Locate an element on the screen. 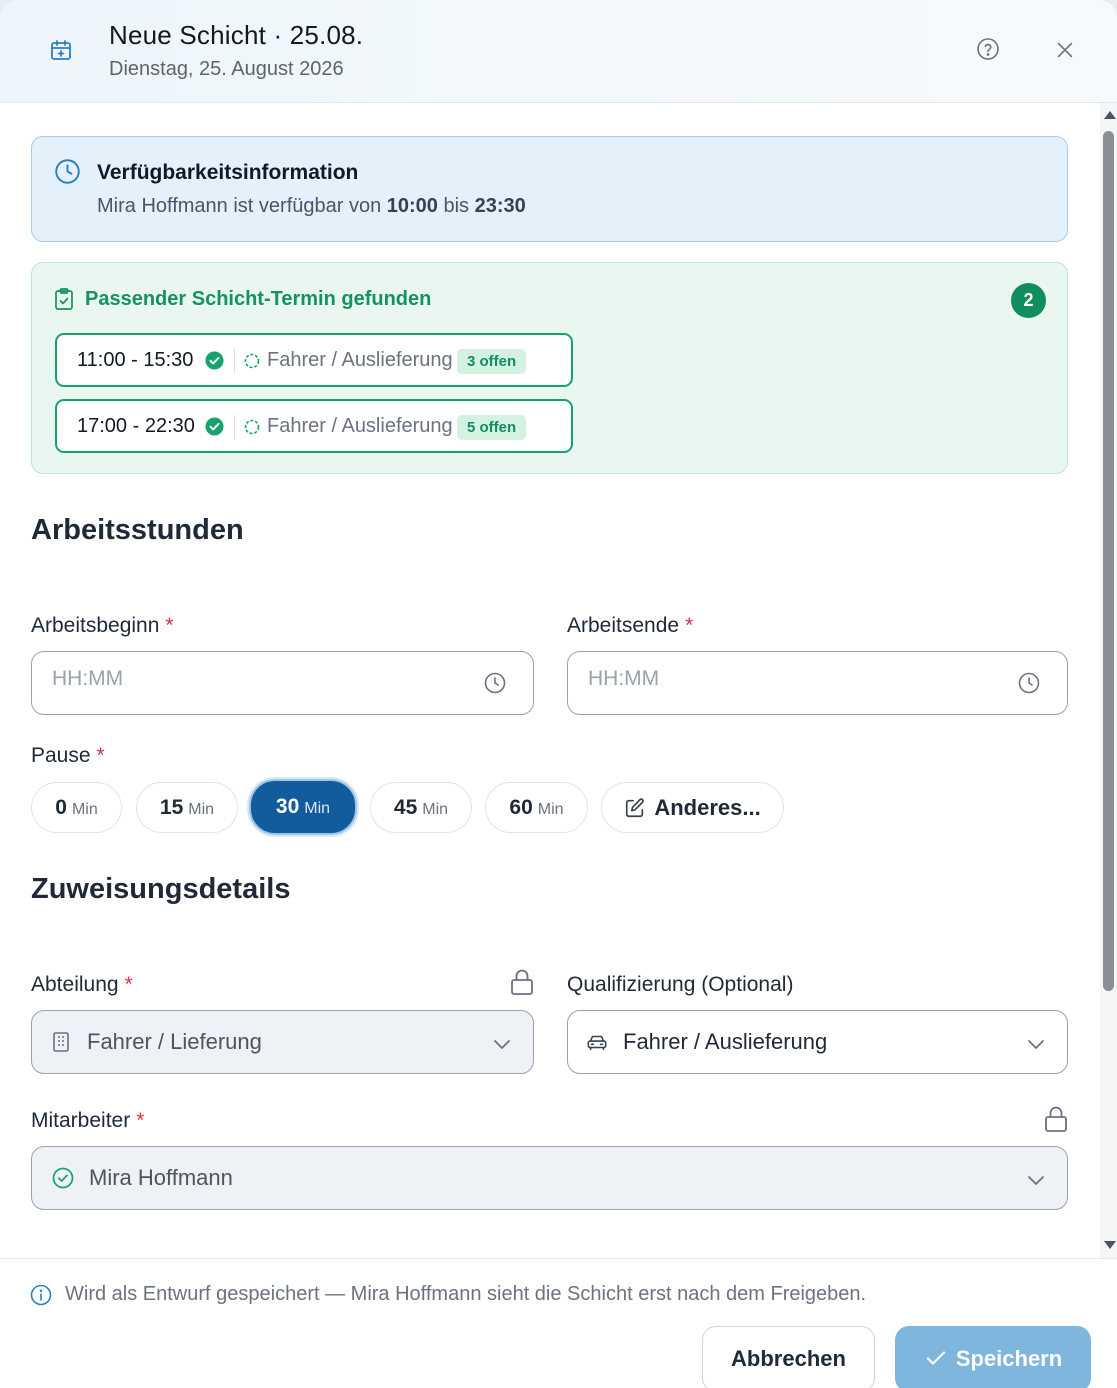  dialog-subtitle: Dienstag, 25. August 2026 is located at coordinates (226, 69).